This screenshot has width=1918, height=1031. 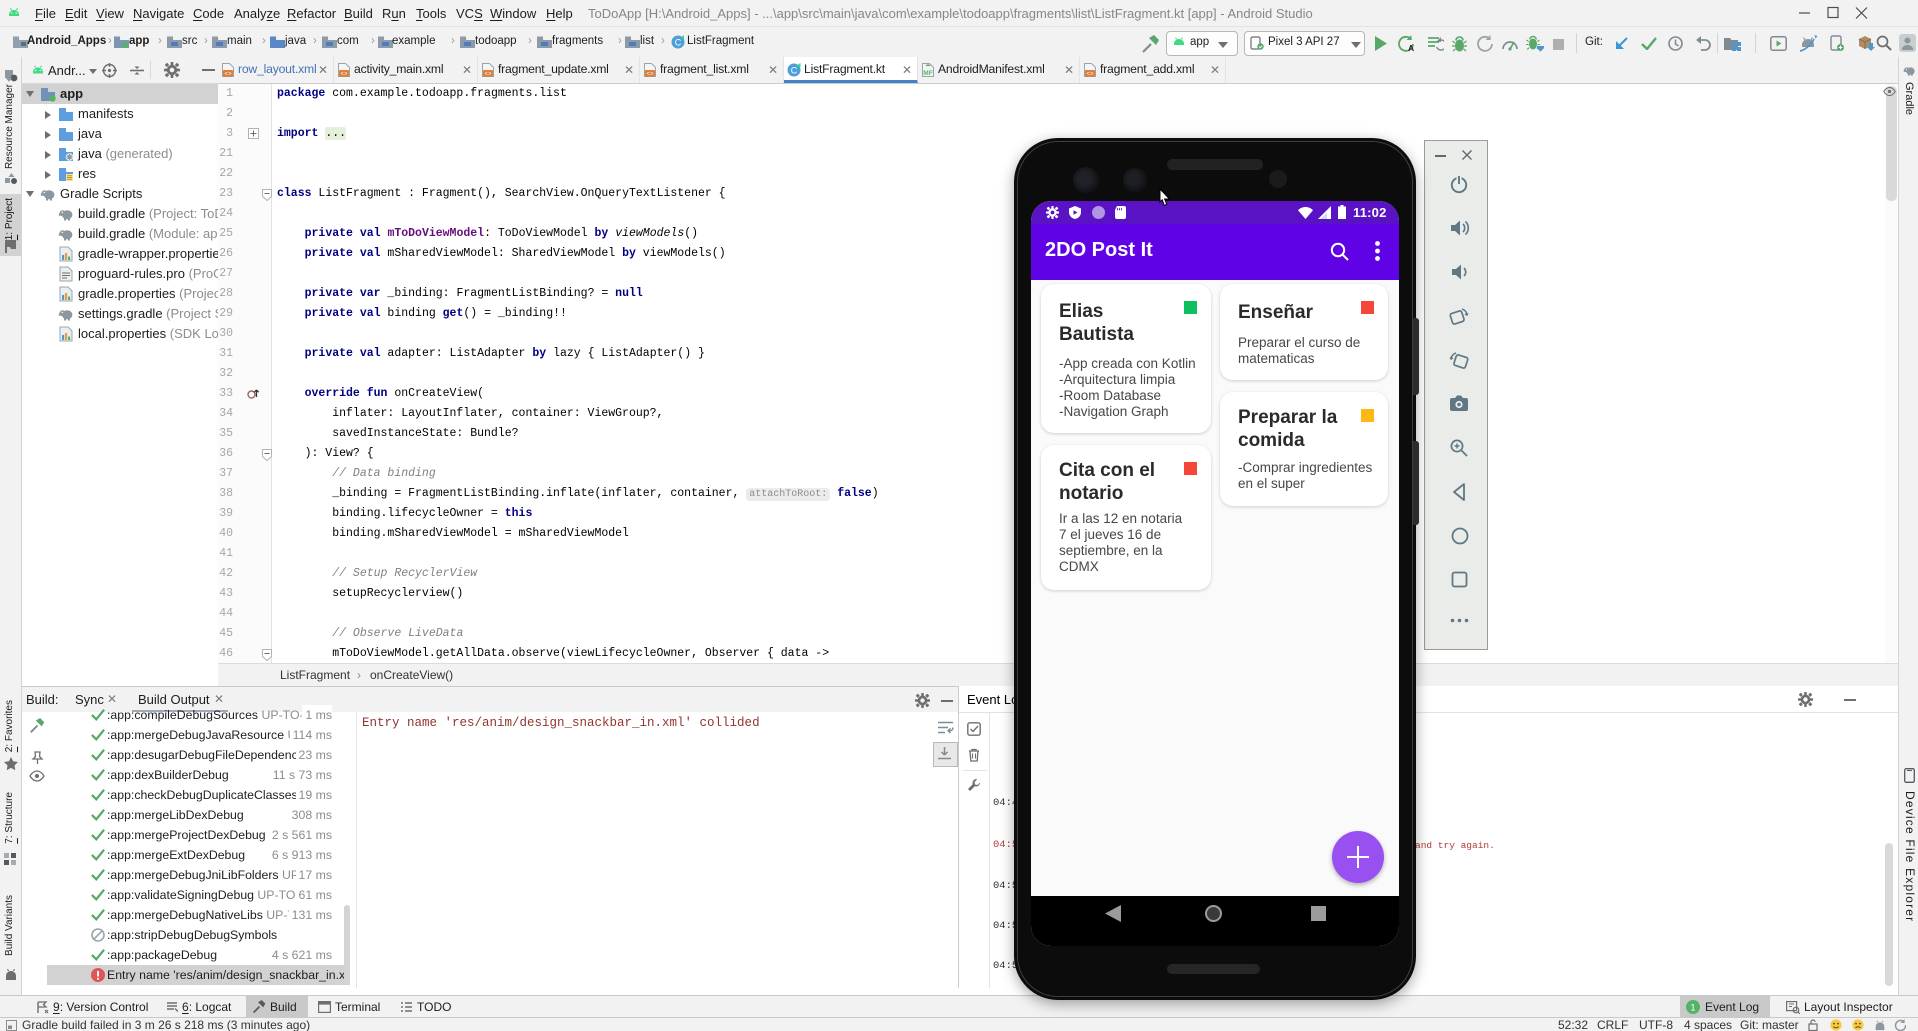 I want to click on svg-text: 1, so click(x=1692, y=1008).